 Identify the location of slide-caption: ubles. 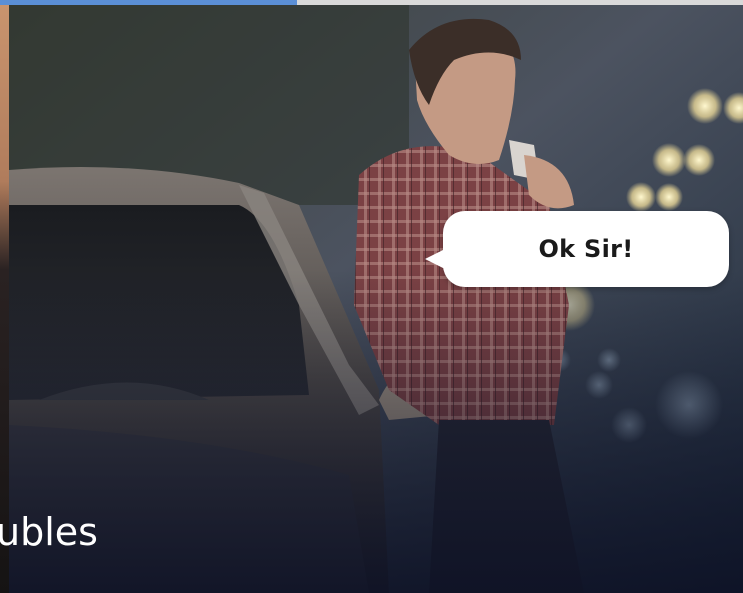
(49, 532).